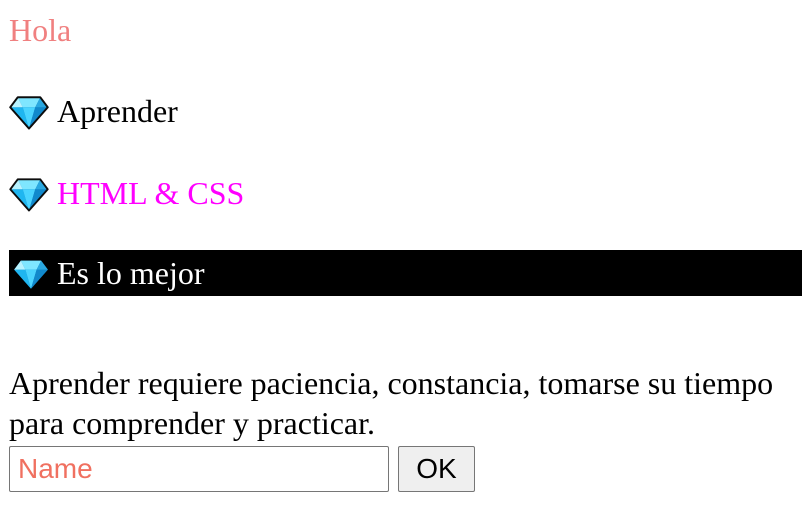 The width and height of the screenshot is (812, 505). Describe the element at coordinates (199, 469) in the screenshot. I see `name-input` at that location.